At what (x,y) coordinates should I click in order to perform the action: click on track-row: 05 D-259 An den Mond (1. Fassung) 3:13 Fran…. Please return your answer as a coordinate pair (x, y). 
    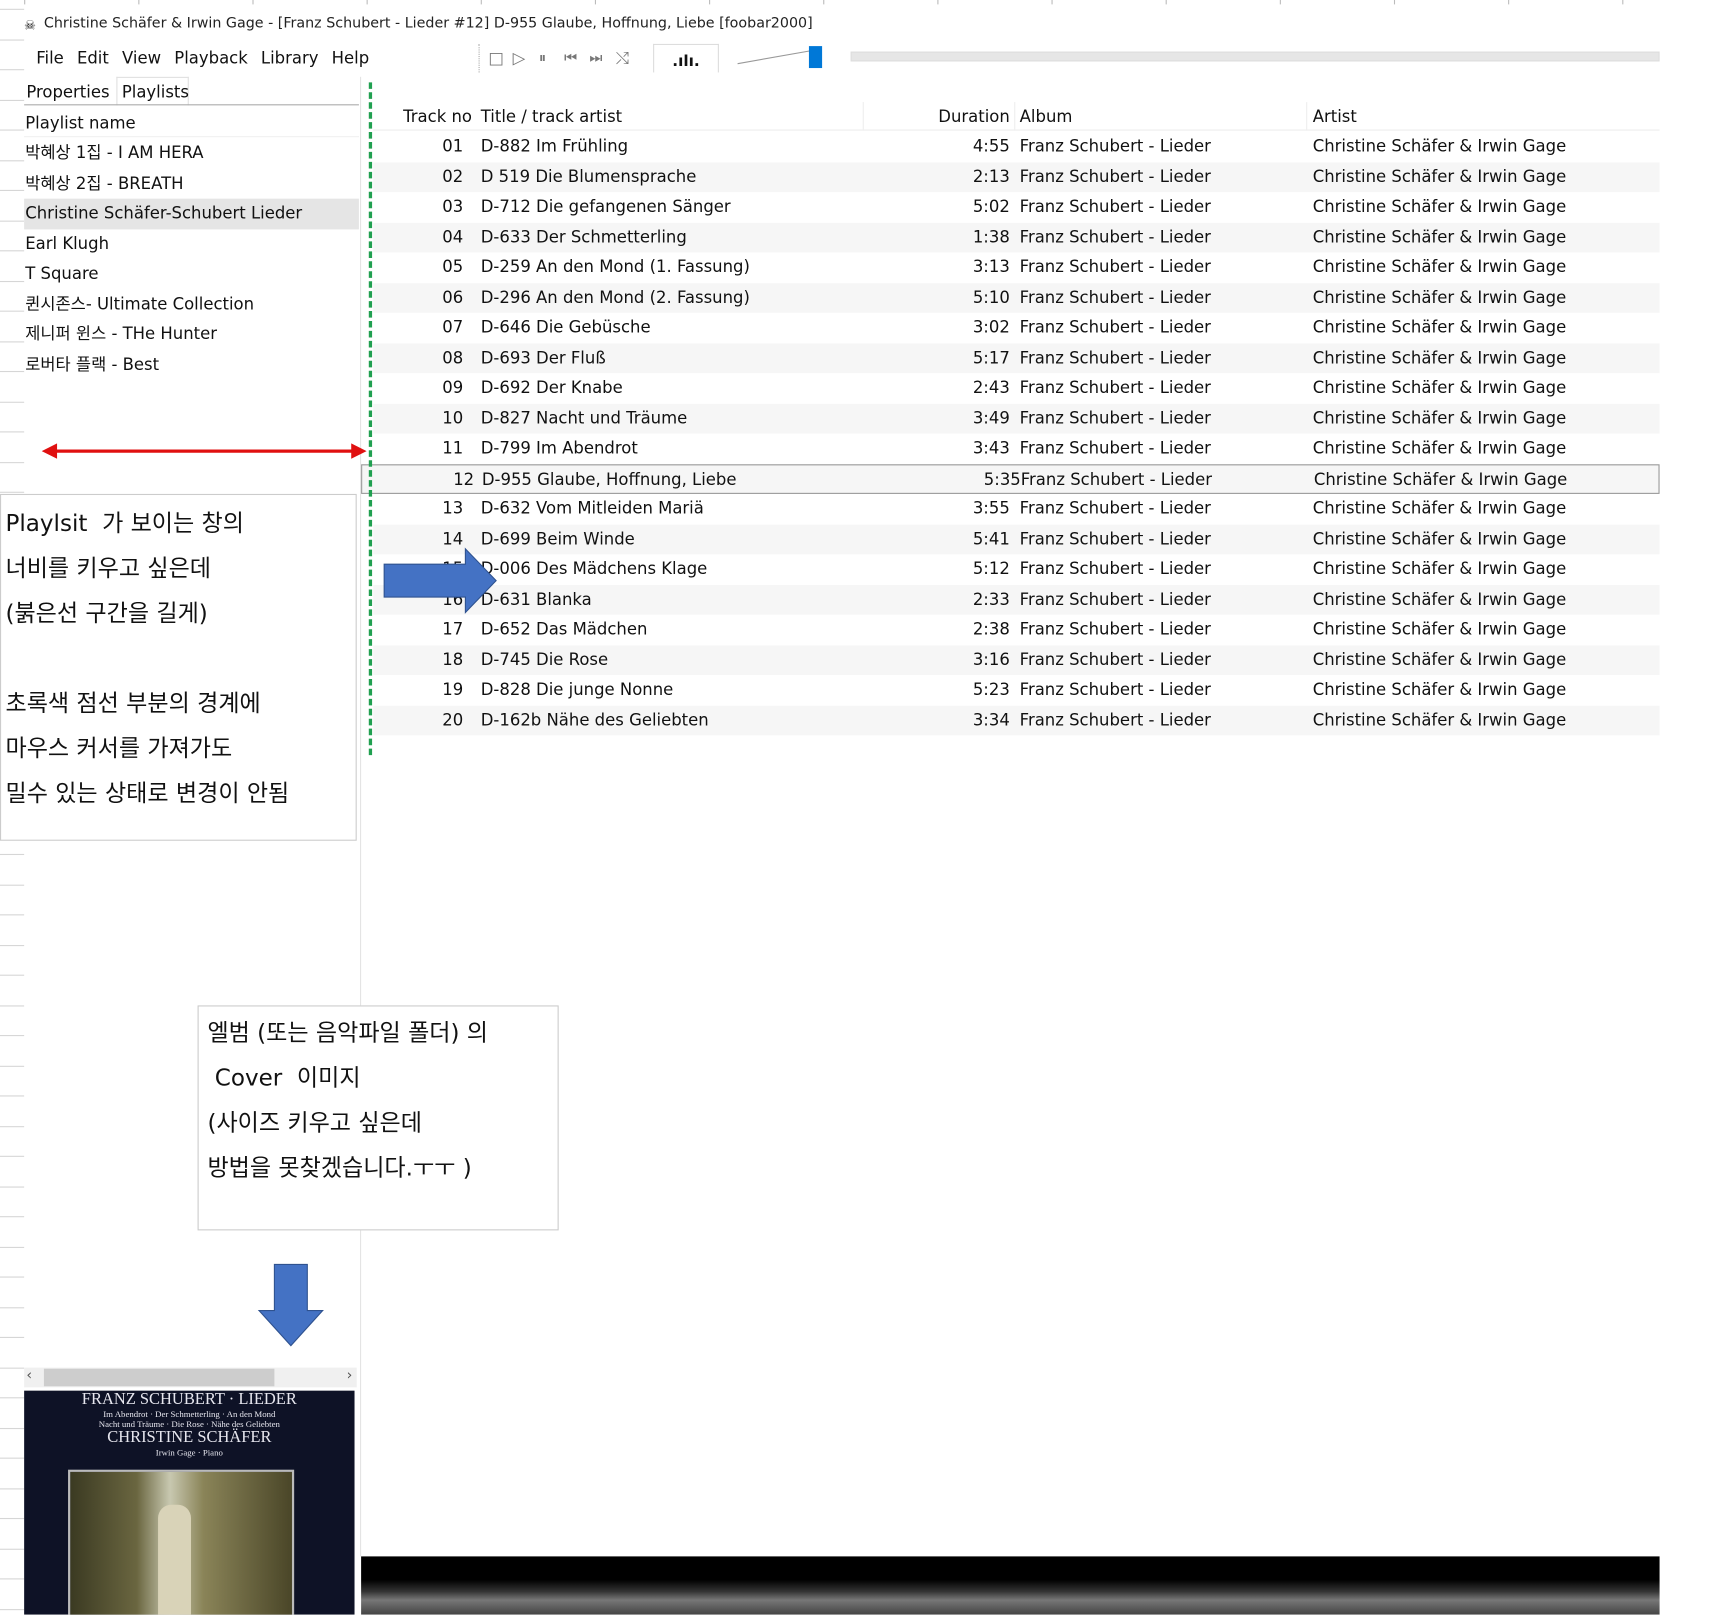
    Looking at the image, I should click on (1016, 267).